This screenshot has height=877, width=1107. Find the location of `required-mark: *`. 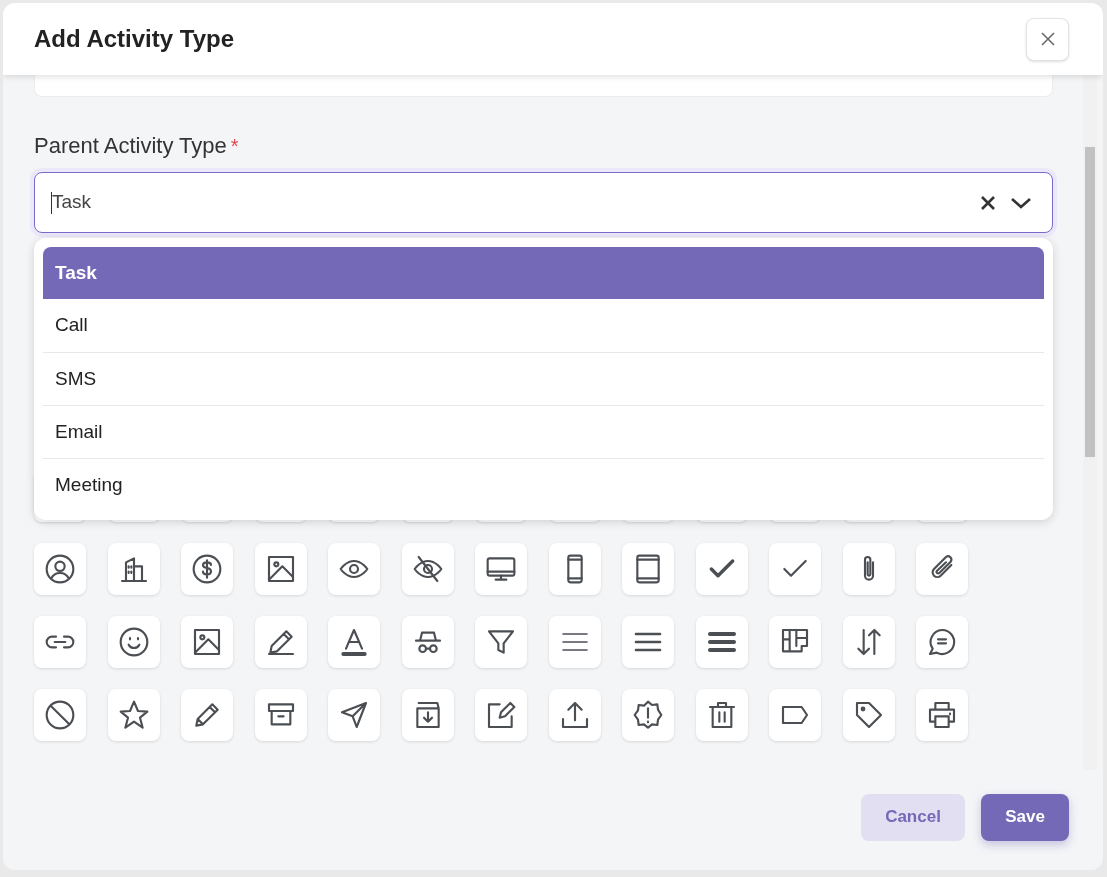

required-mark: * is located at coordinates (234, 146).